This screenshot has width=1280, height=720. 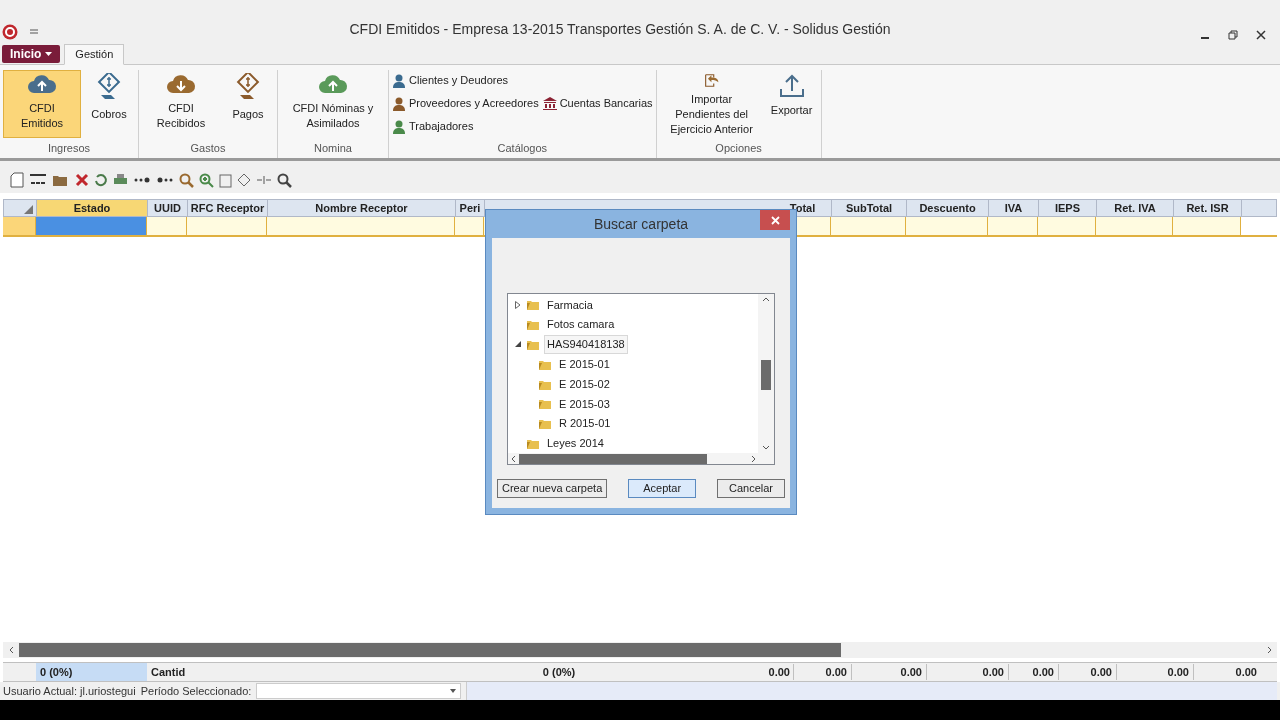 What do you see at coordinates (575, 443) in the screenshot?
I see `folder-item: Leyes 2014` at bounding box center [575, 443].